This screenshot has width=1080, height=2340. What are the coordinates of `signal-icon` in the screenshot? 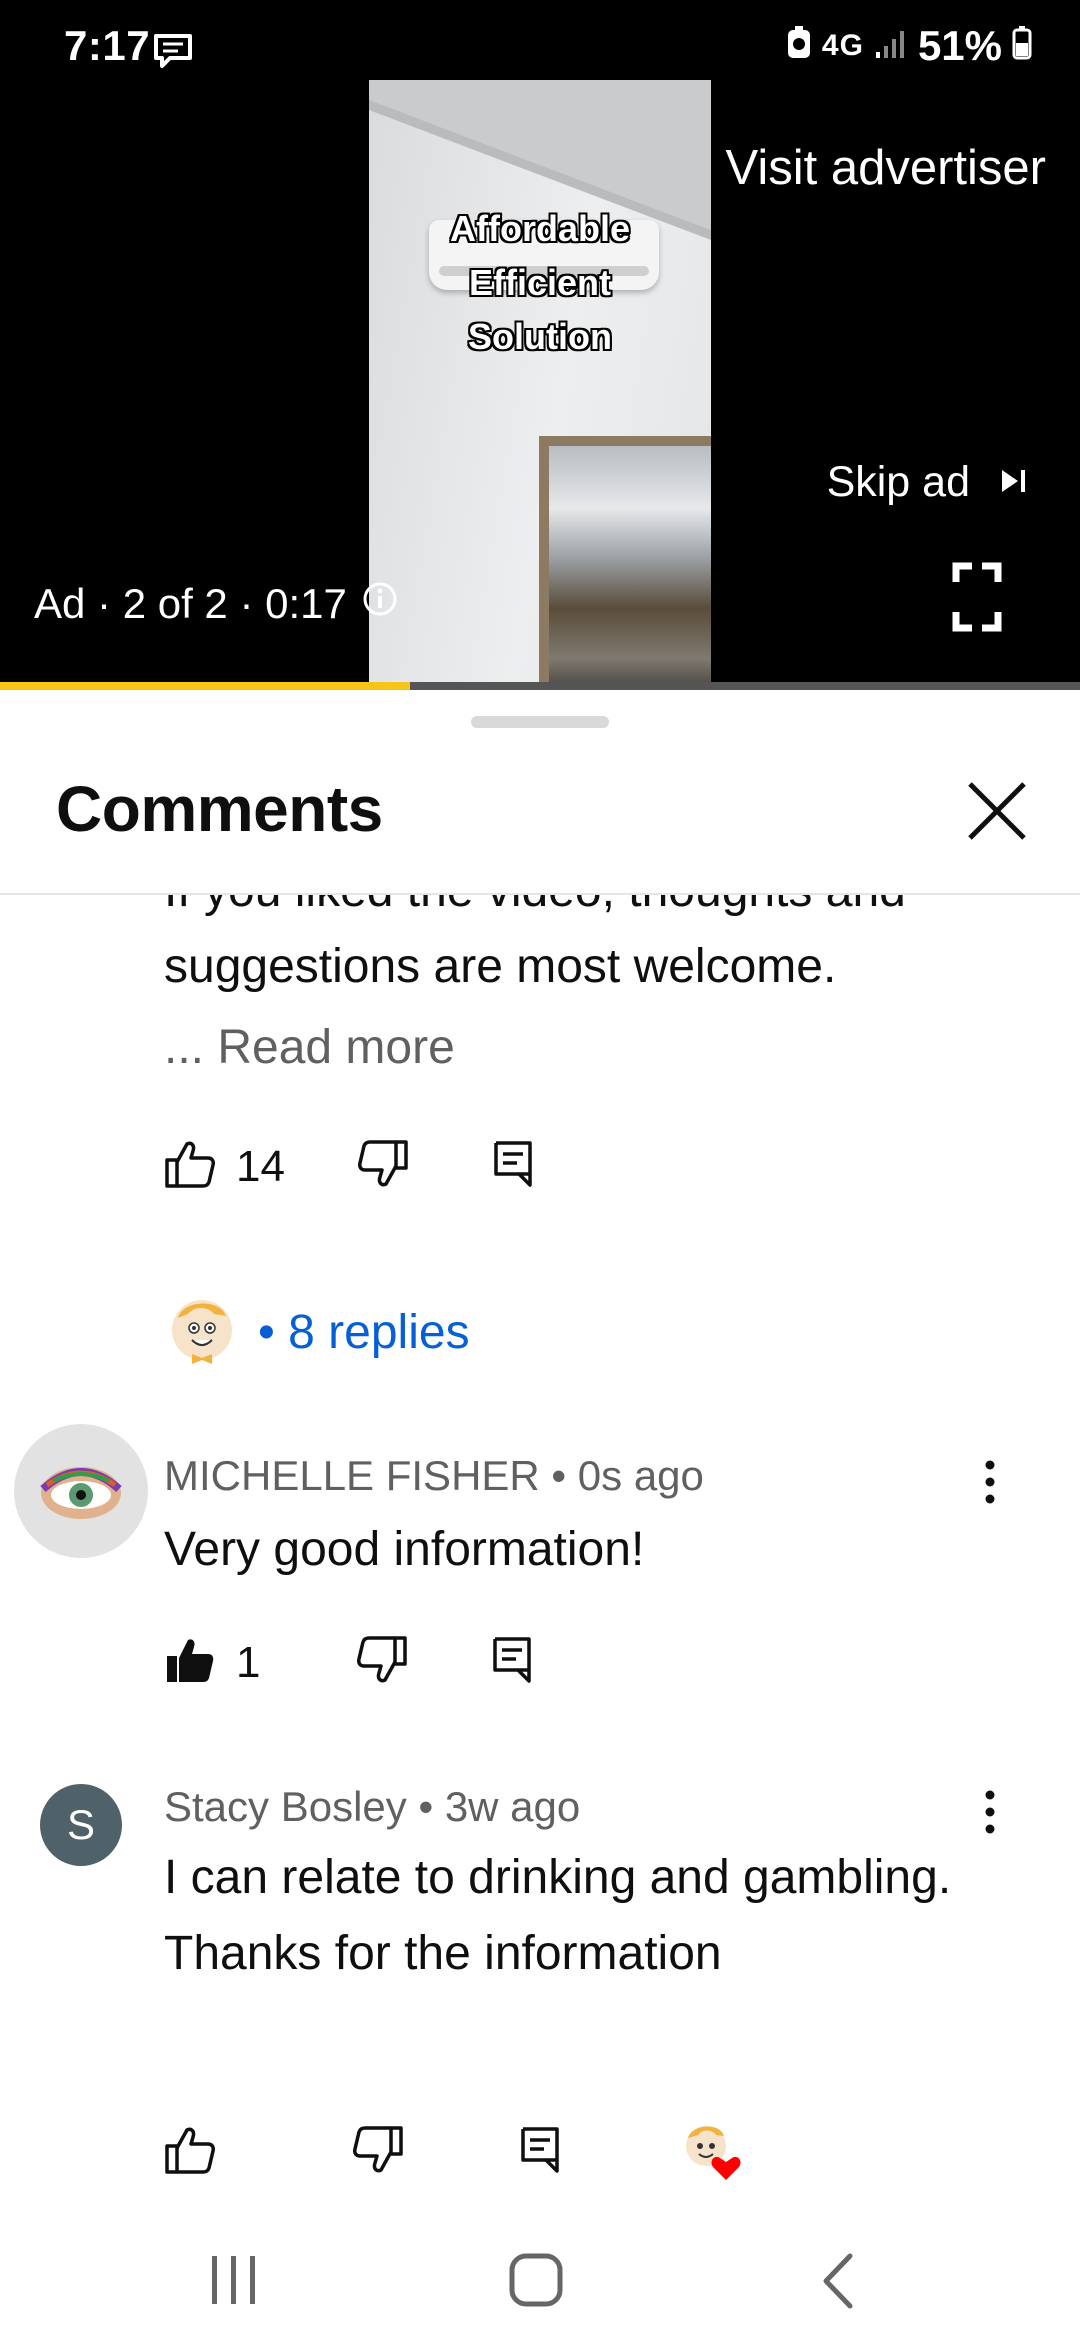 It's located at (891, 46).